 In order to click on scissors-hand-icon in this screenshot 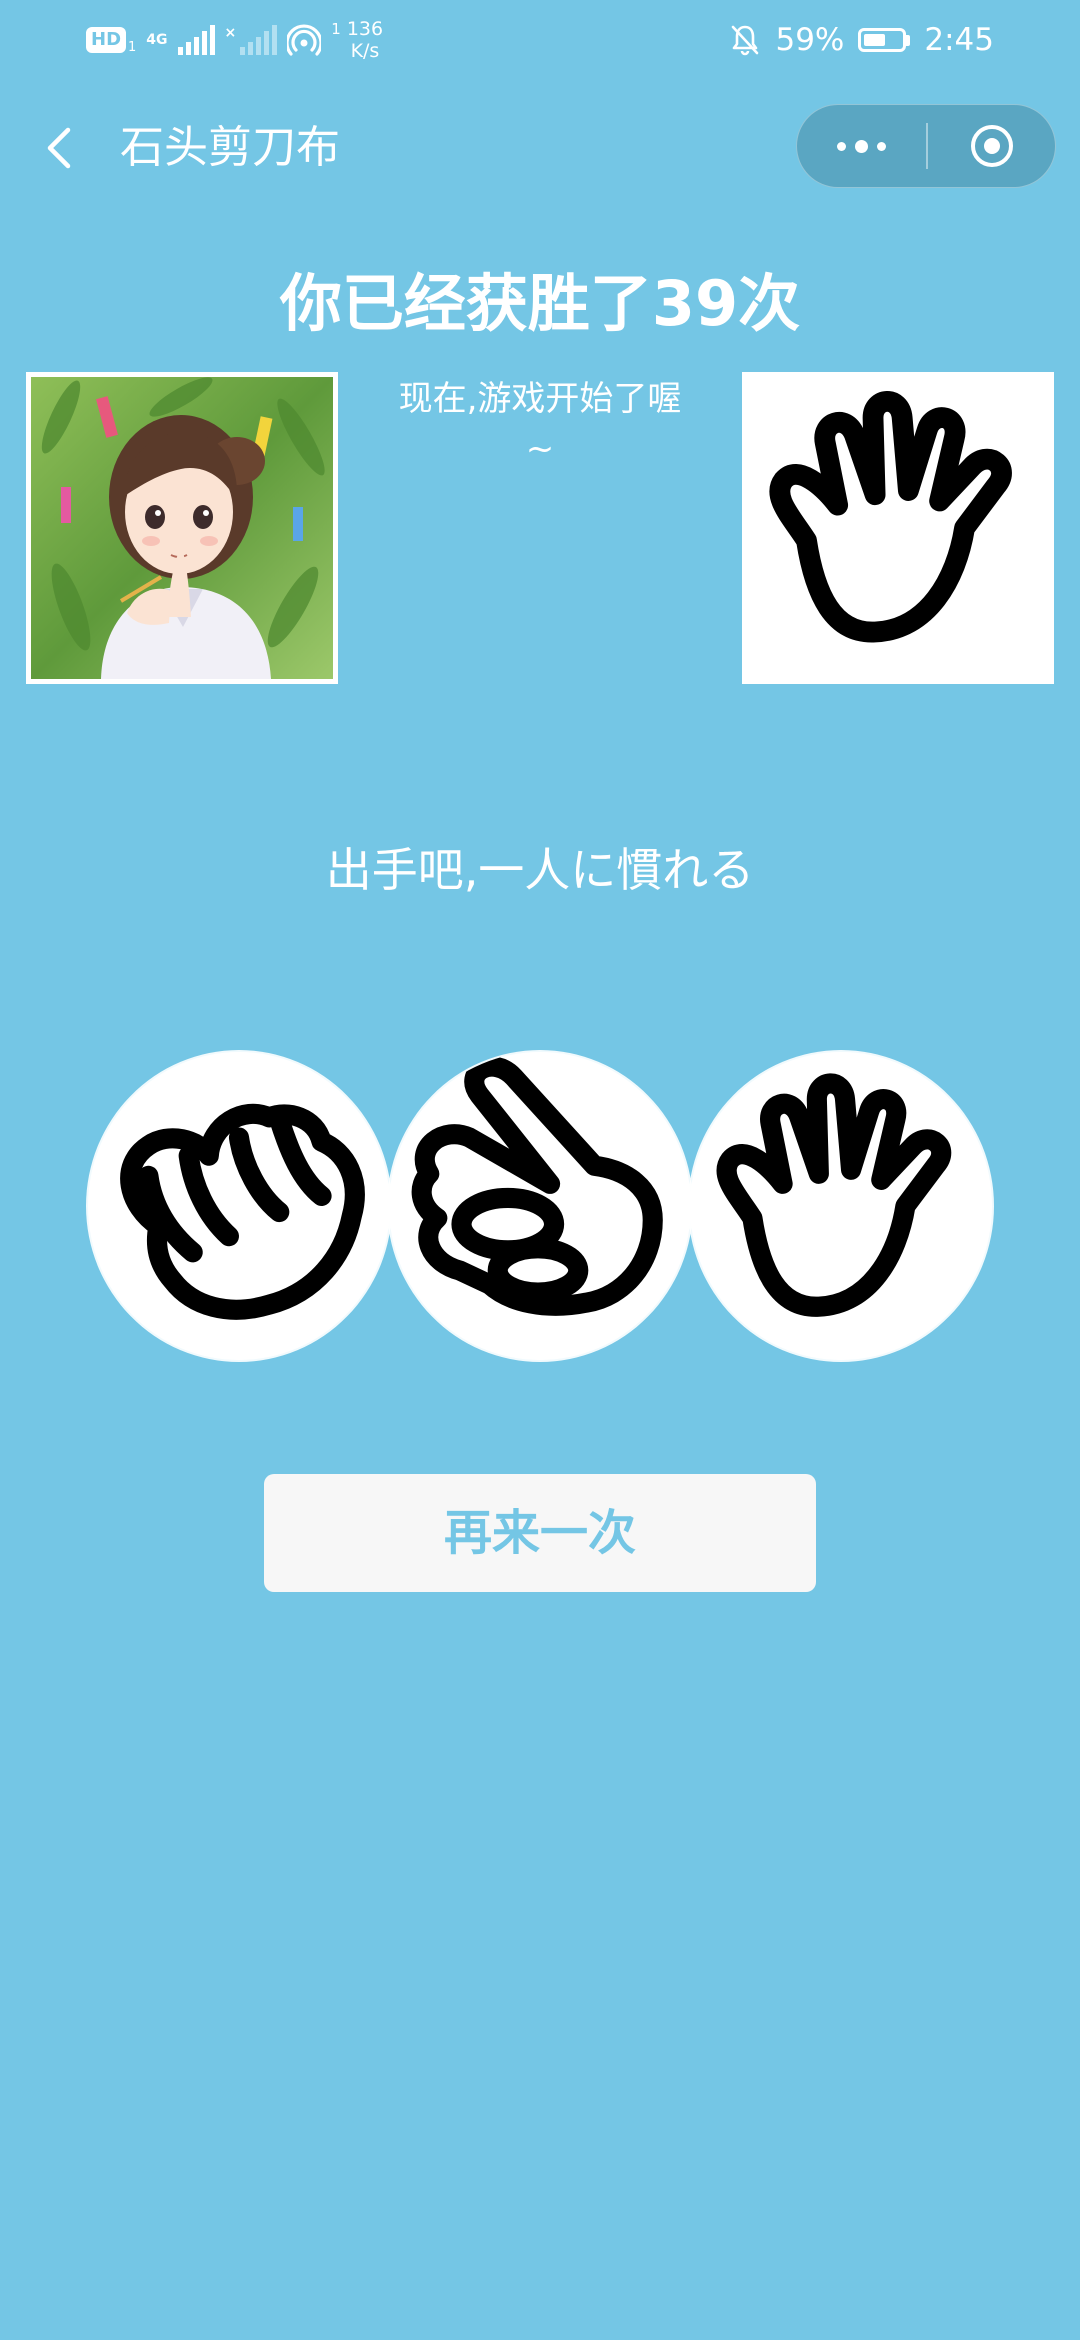, I will do `click(537, 1186)`.